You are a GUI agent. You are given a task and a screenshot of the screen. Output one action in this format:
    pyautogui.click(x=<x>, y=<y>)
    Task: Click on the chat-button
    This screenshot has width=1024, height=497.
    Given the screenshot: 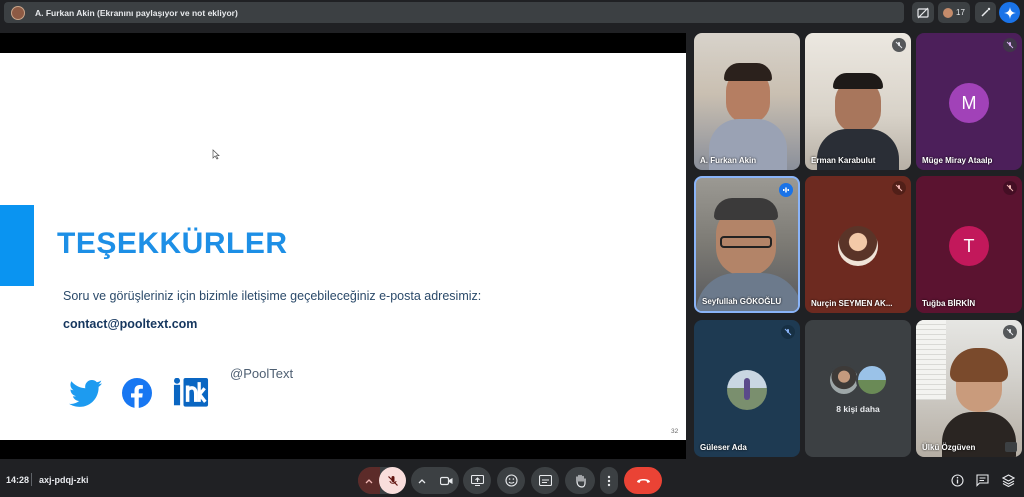 What is the action you would take?
    pyautogui.click(x=982, y=480)
    